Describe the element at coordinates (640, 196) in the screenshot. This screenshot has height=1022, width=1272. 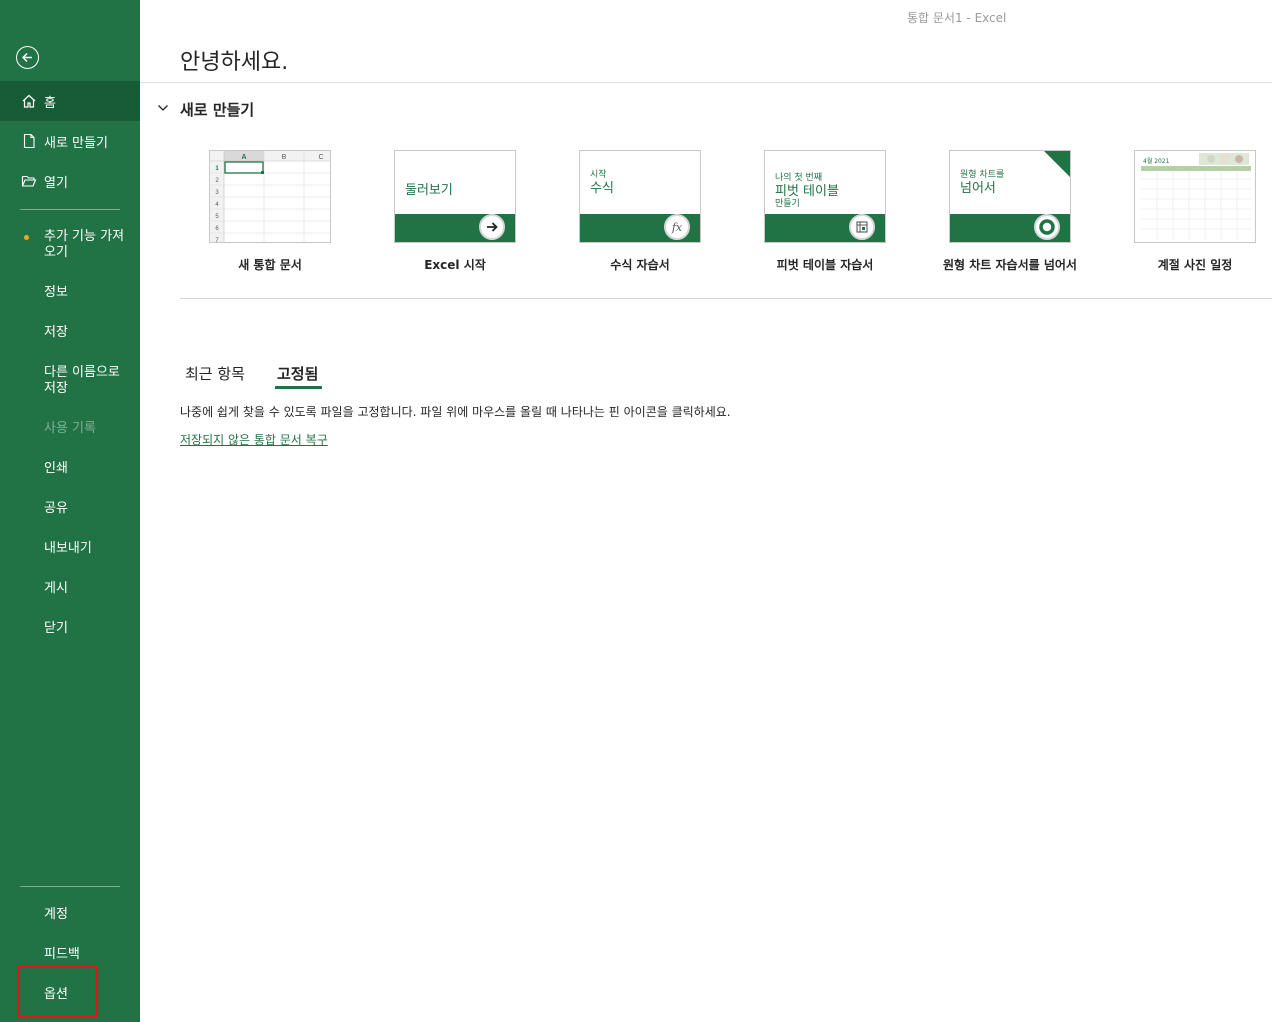
I see `template-formula-tutorial: 시작 수식 fx` at that location.